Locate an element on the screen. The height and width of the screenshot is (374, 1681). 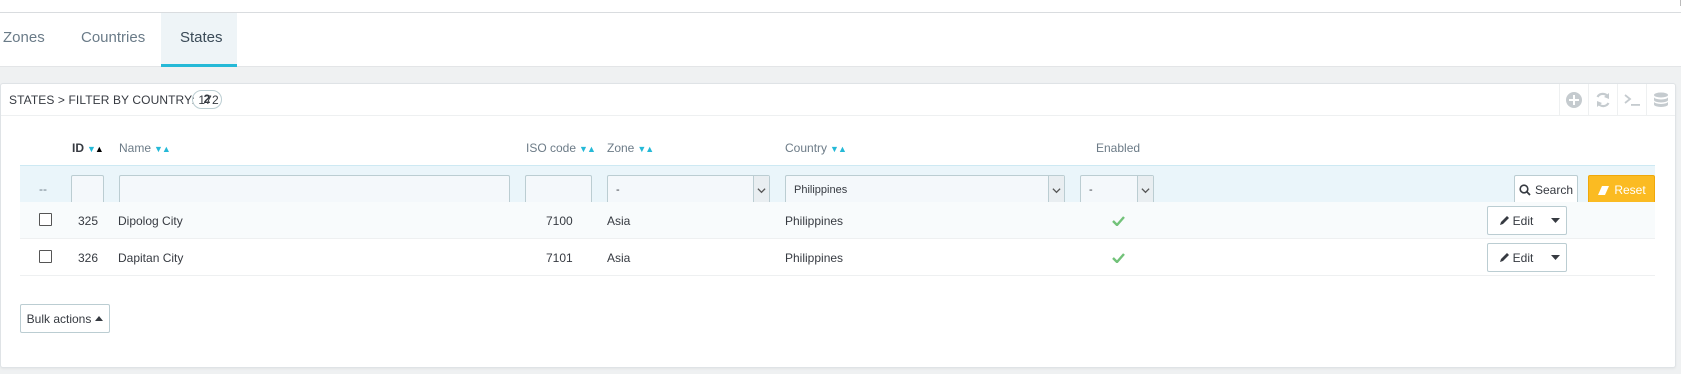
row-id: 326 is located at coordinates (88, 258).